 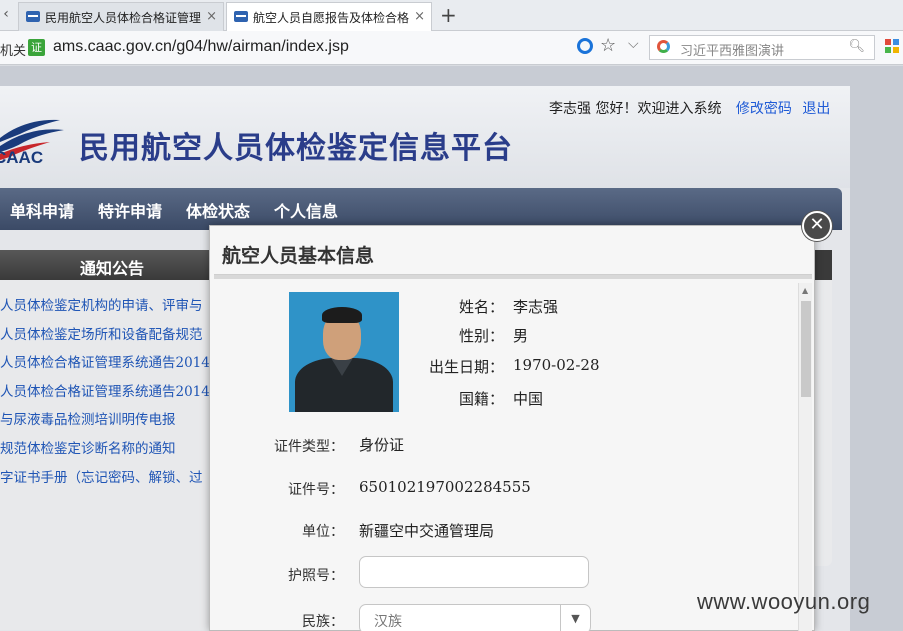 I want to click on cert-type-label: 证件类型：, so click(x=309, y=447).